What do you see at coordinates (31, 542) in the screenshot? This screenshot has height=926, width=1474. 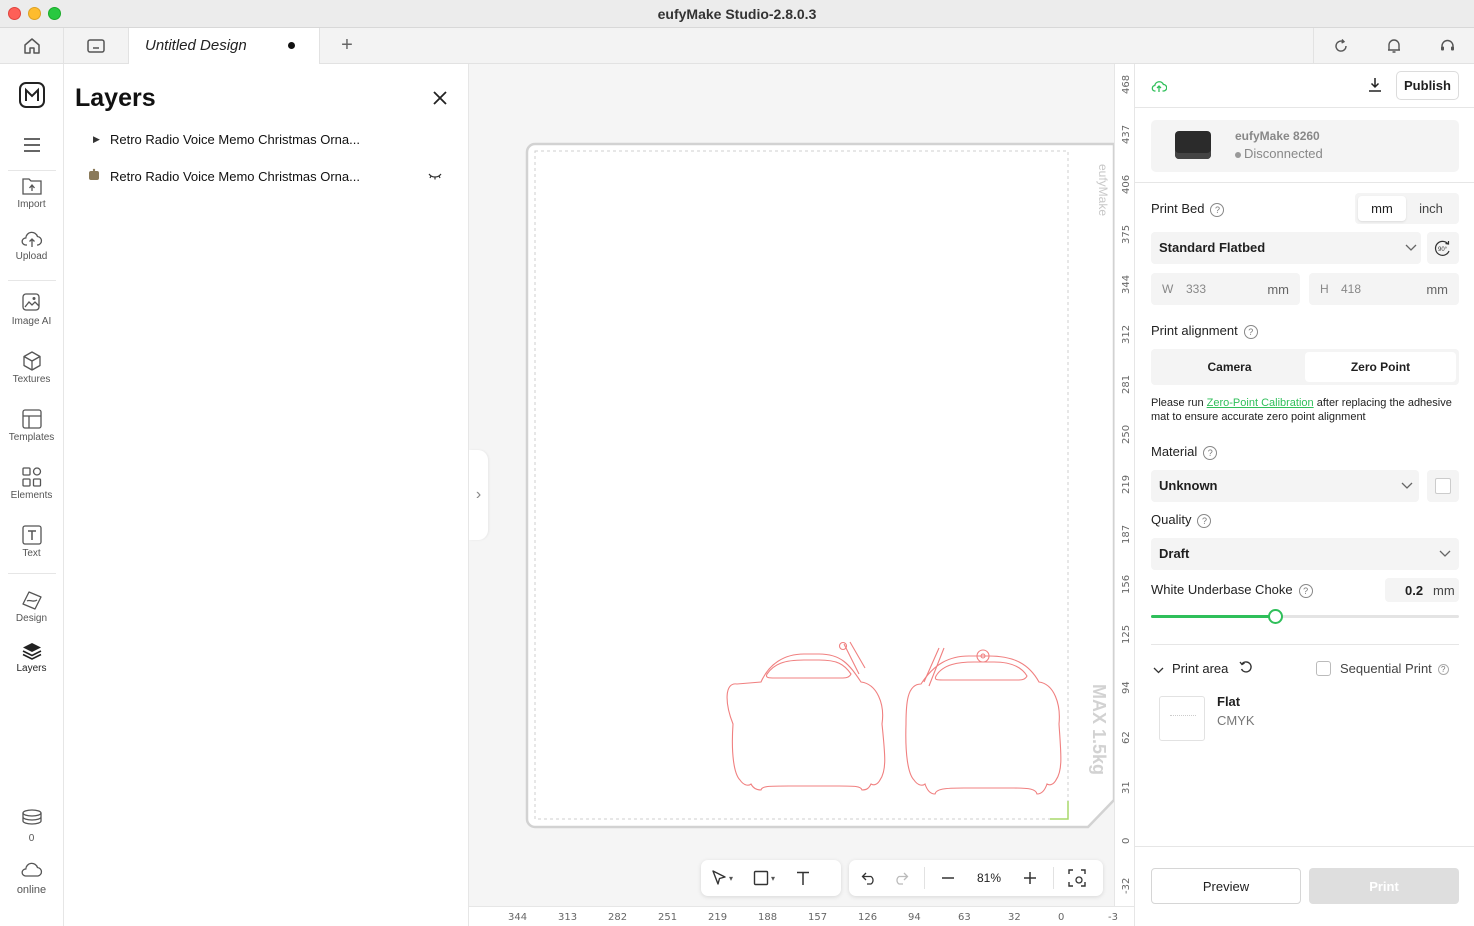 I see `rail-item-text: Text` at bounding box center [31, 542].